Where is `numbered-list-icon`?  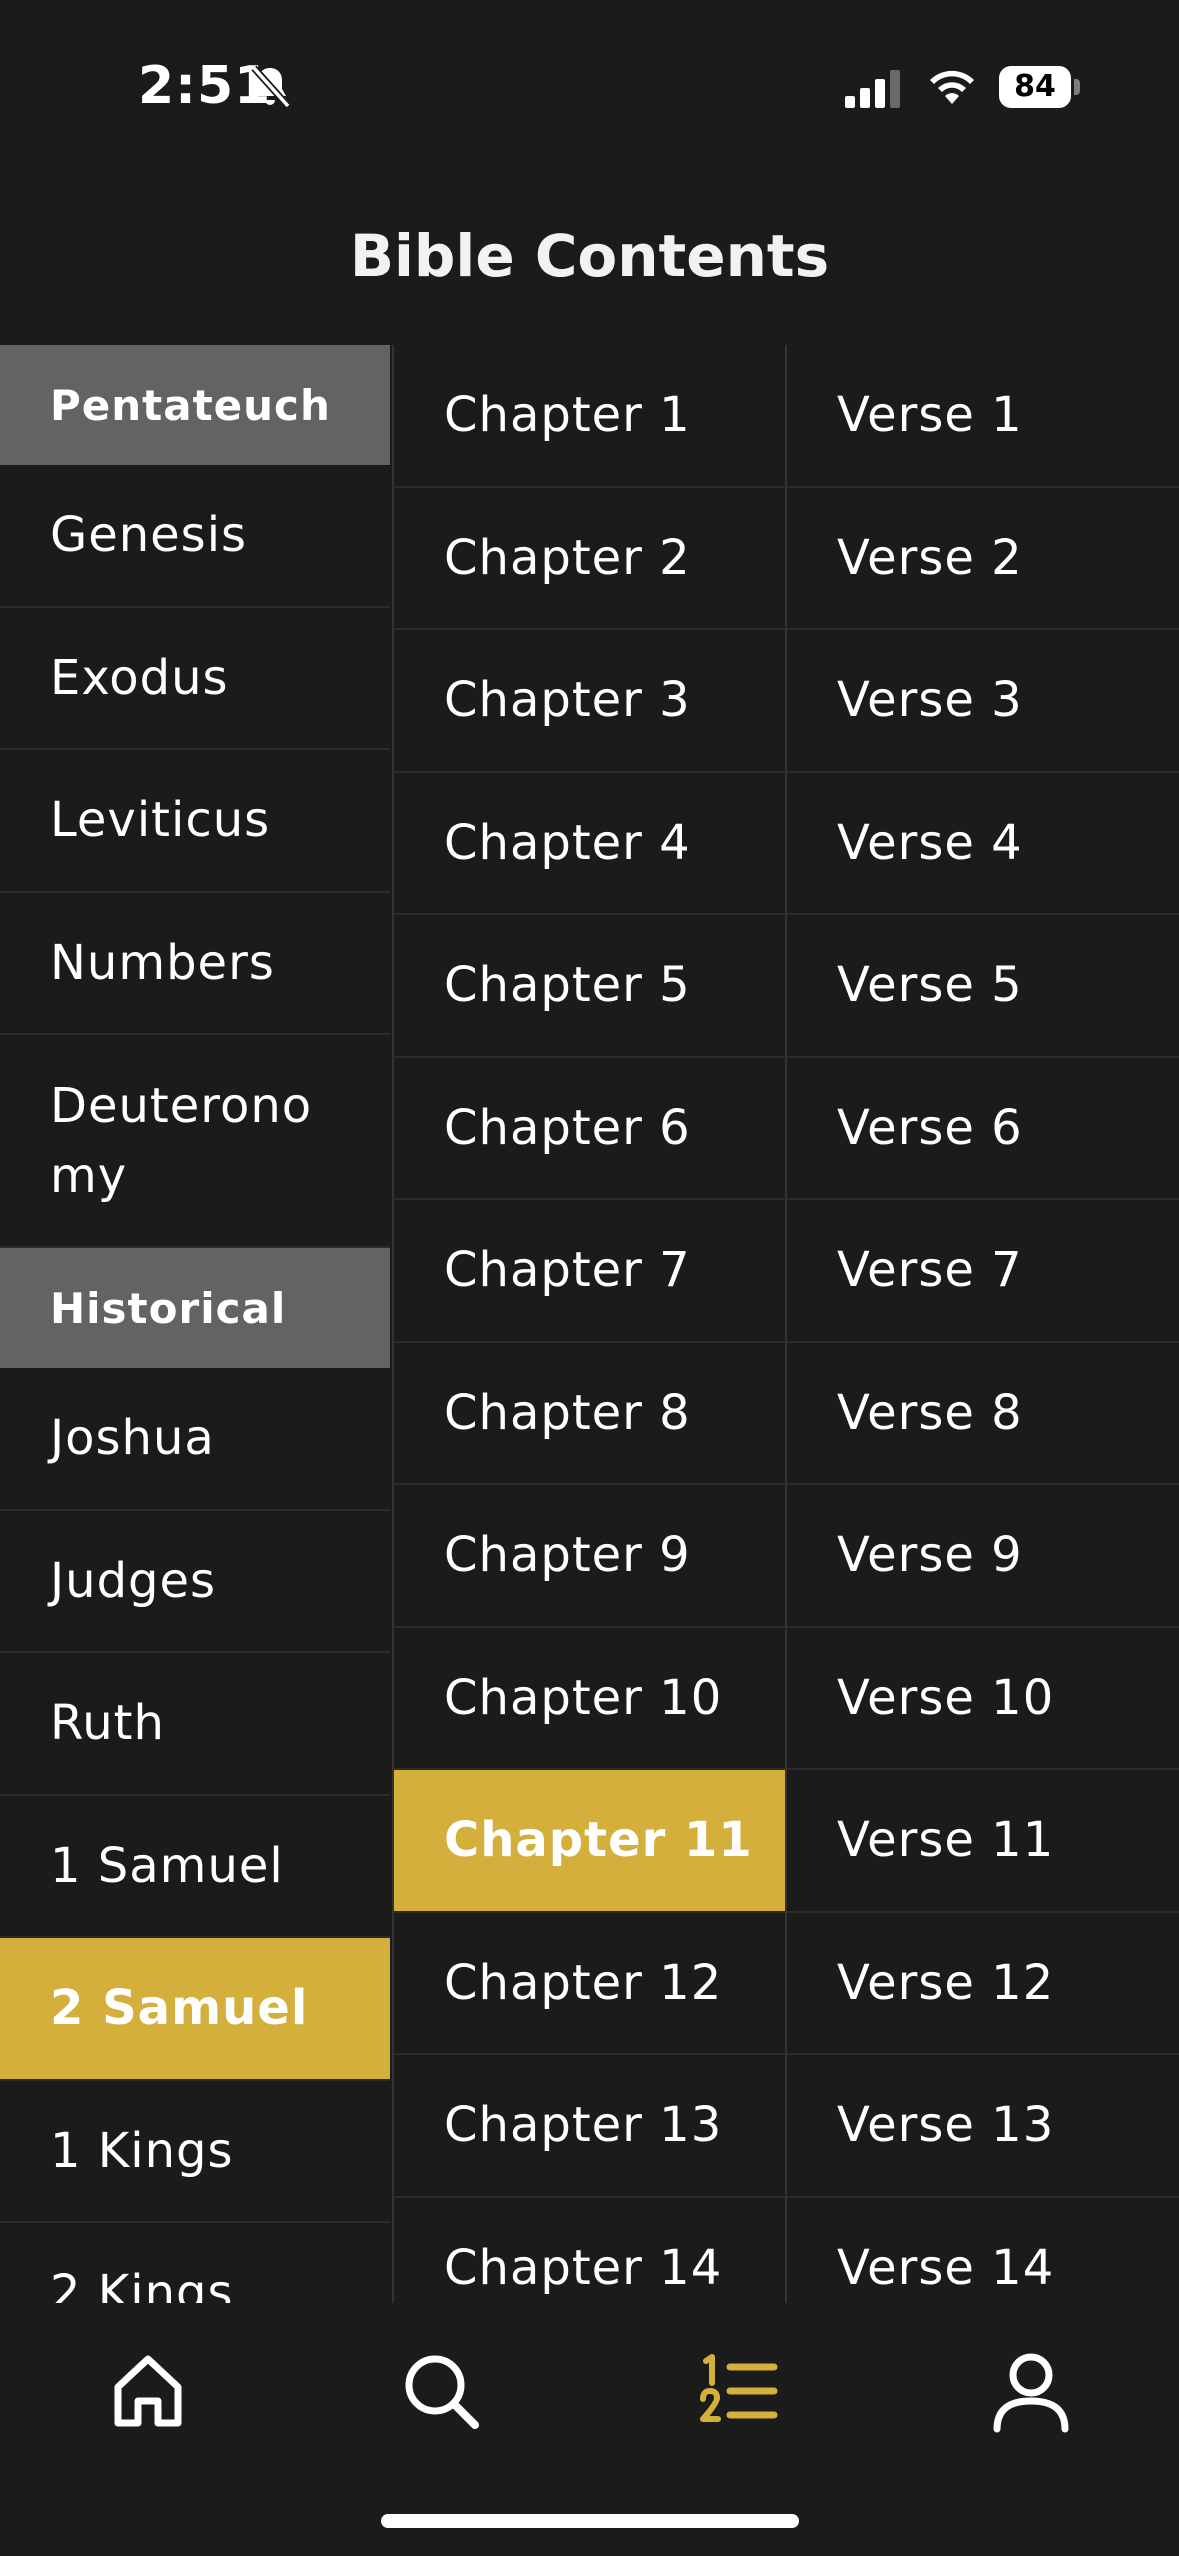
numbered-list-icon is located at coordinates (739, 2388).